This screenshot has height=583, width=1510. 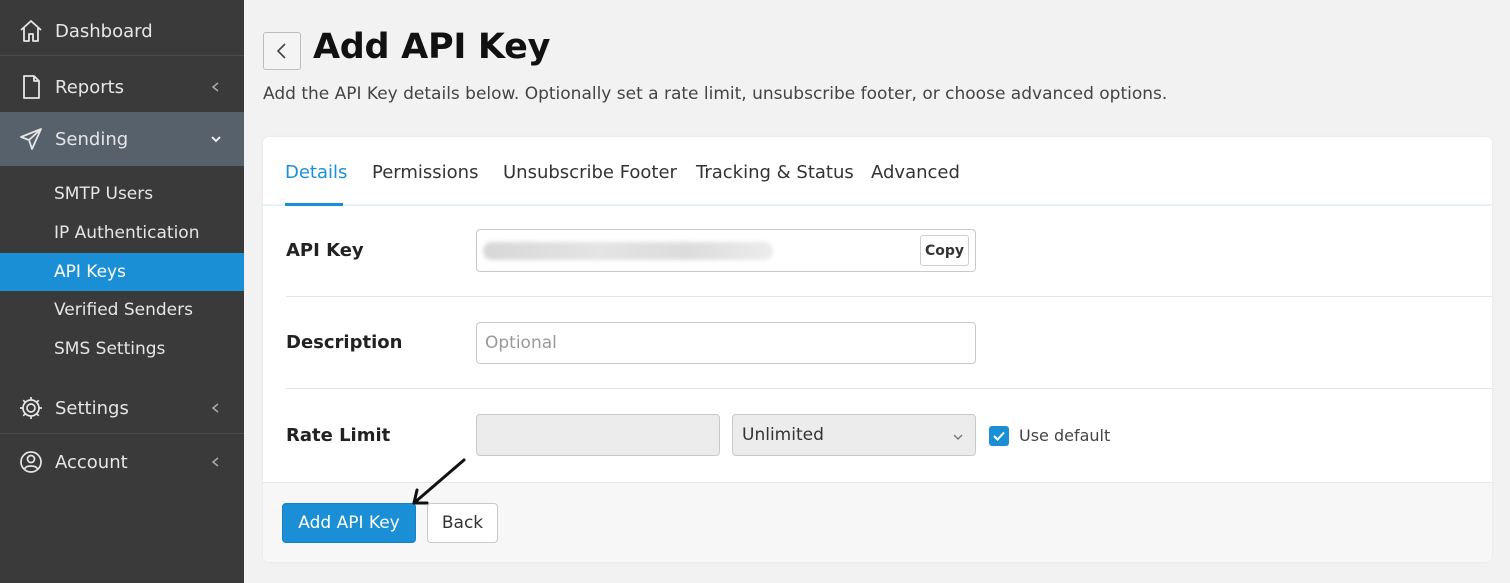 I want to click on tab-unsubscribe-footer: Unsubscribe Footer, so click(x=590, y=172).